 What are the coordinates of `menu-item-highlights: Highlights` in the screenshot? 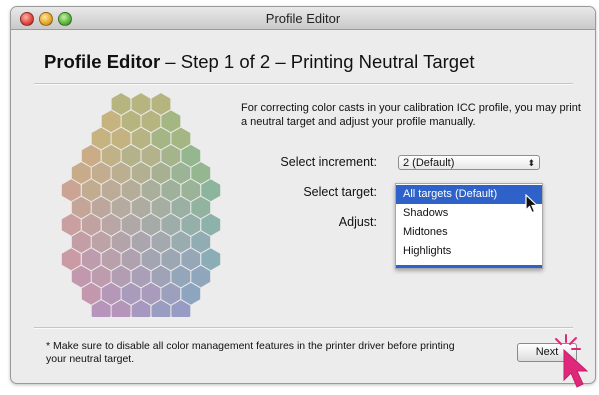 It's located at (469, 251).